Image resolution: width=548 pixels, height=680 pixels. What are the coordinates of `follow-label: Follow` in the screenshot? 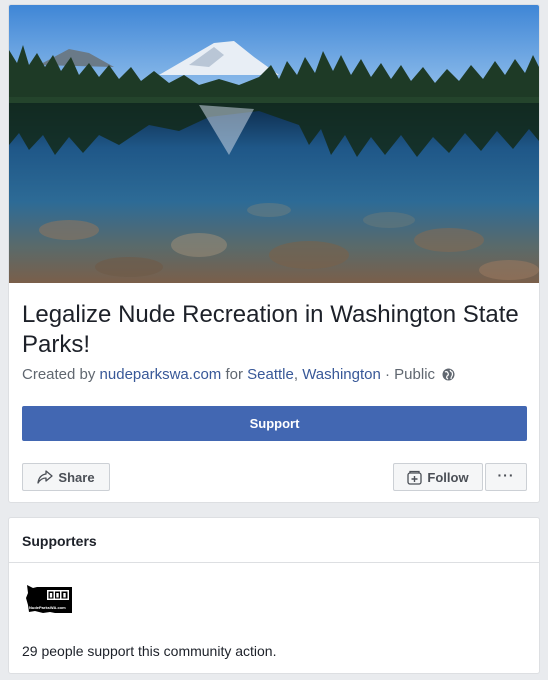 It's located at (448, 477).